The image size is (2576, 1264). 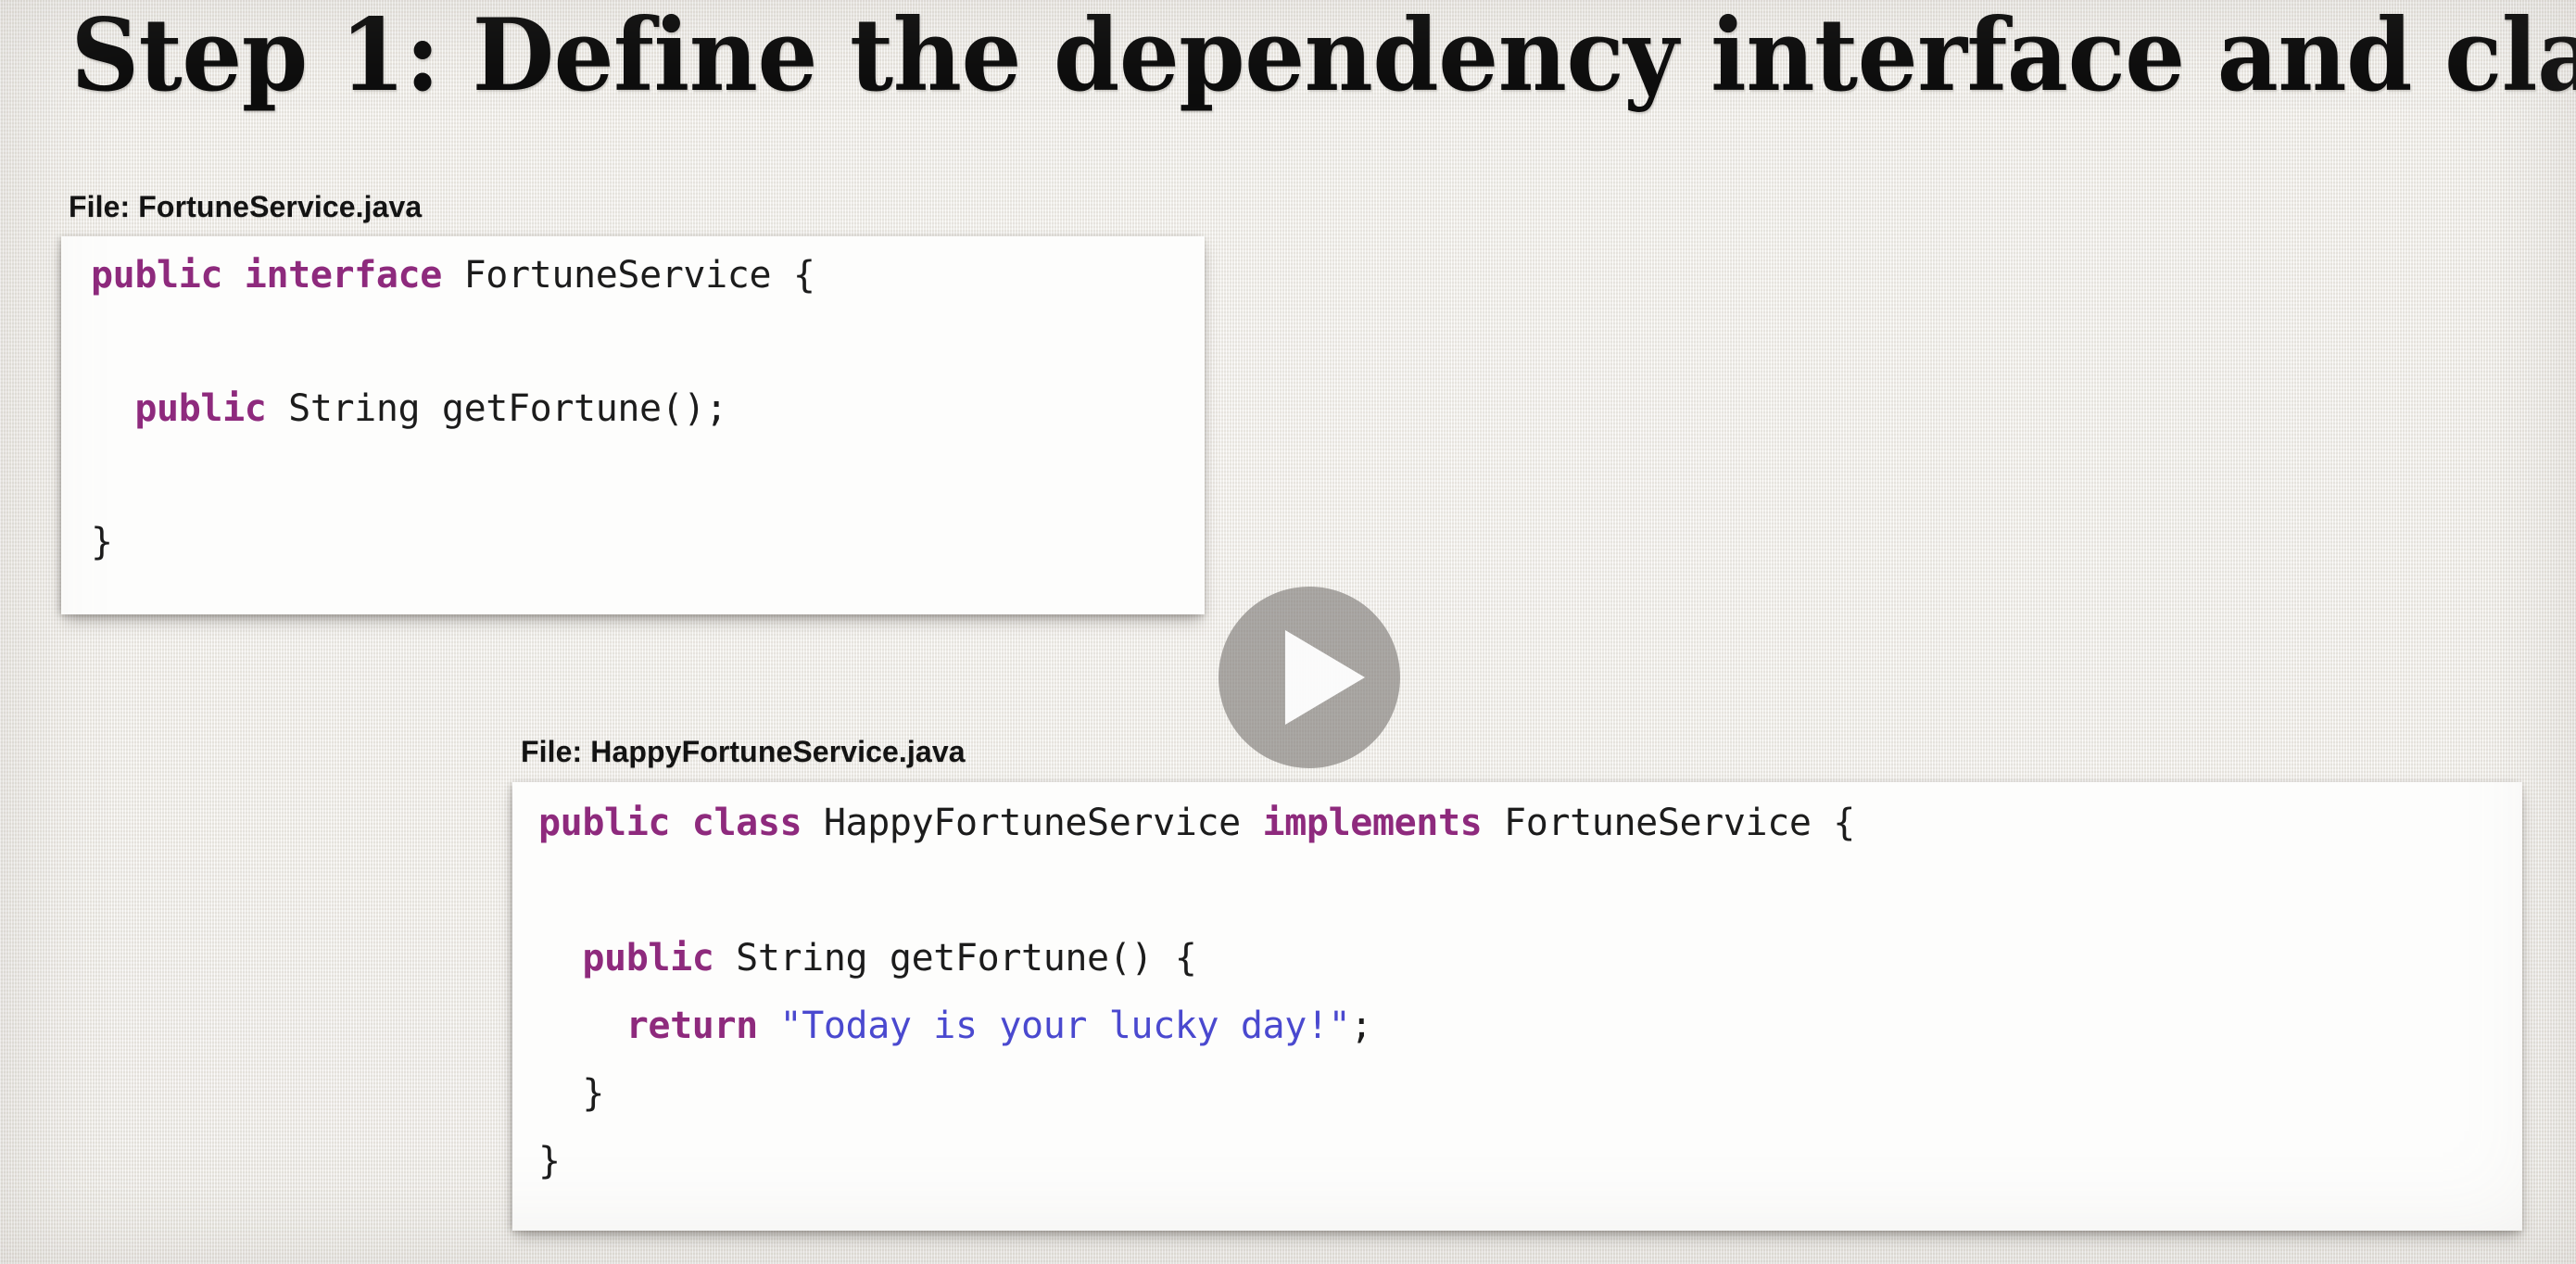 What do you see at coordinates (1361, 1026) in the screenshot?
I see `code-token-plain: ;` at bounding box center [1361, 1026].